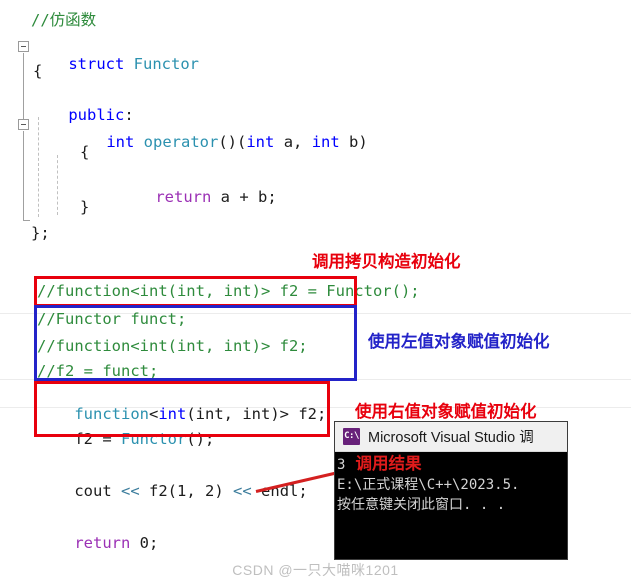 Image resolution: width=631 pixels, height=585 pixels. I want to click on fold-toggle-operator, so click(23, 124).